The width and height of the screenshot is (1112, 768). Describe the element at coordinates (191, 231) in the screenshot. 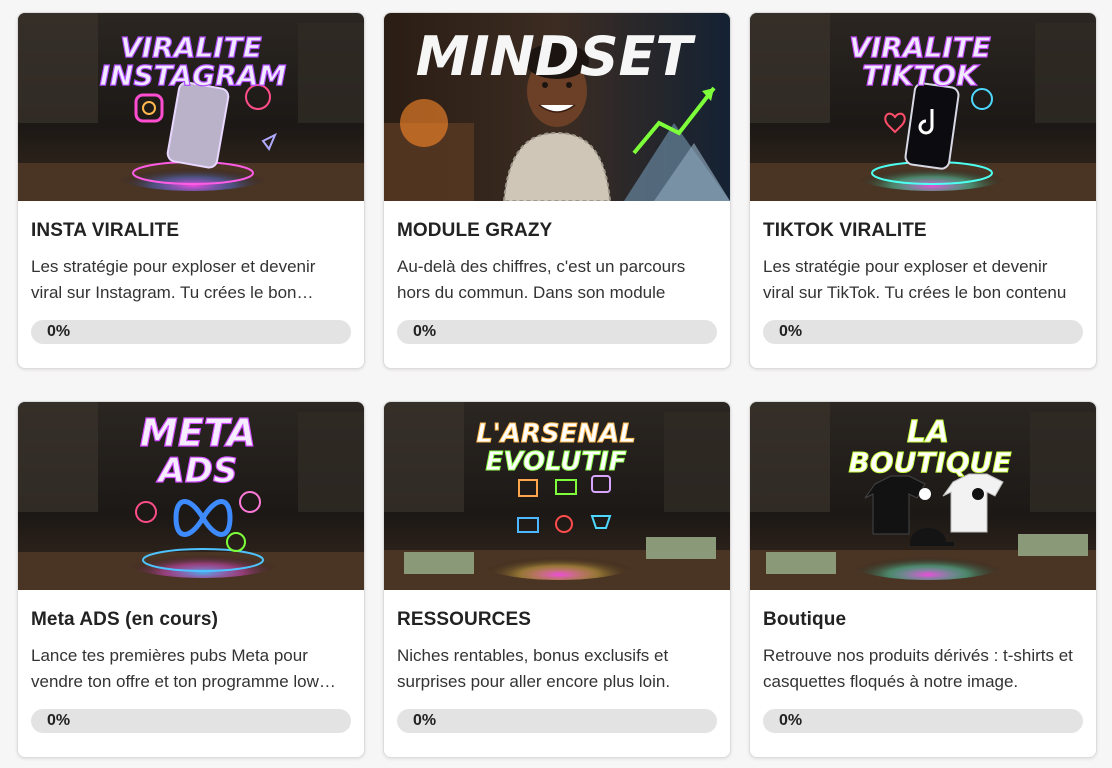

I see `course-title: INSTA VIRALITE` at that location.